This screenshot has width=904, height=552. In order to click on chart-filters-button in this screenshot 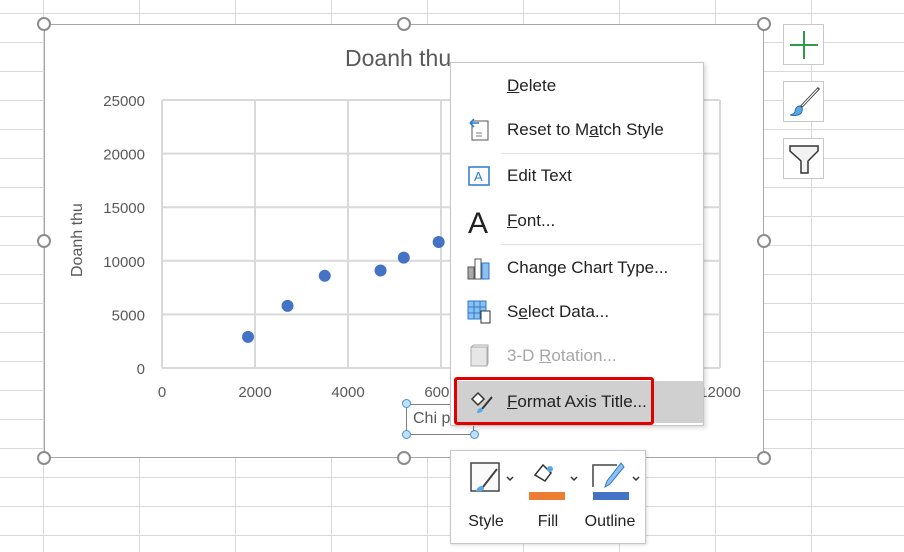, I will do `click(803, 158)`.